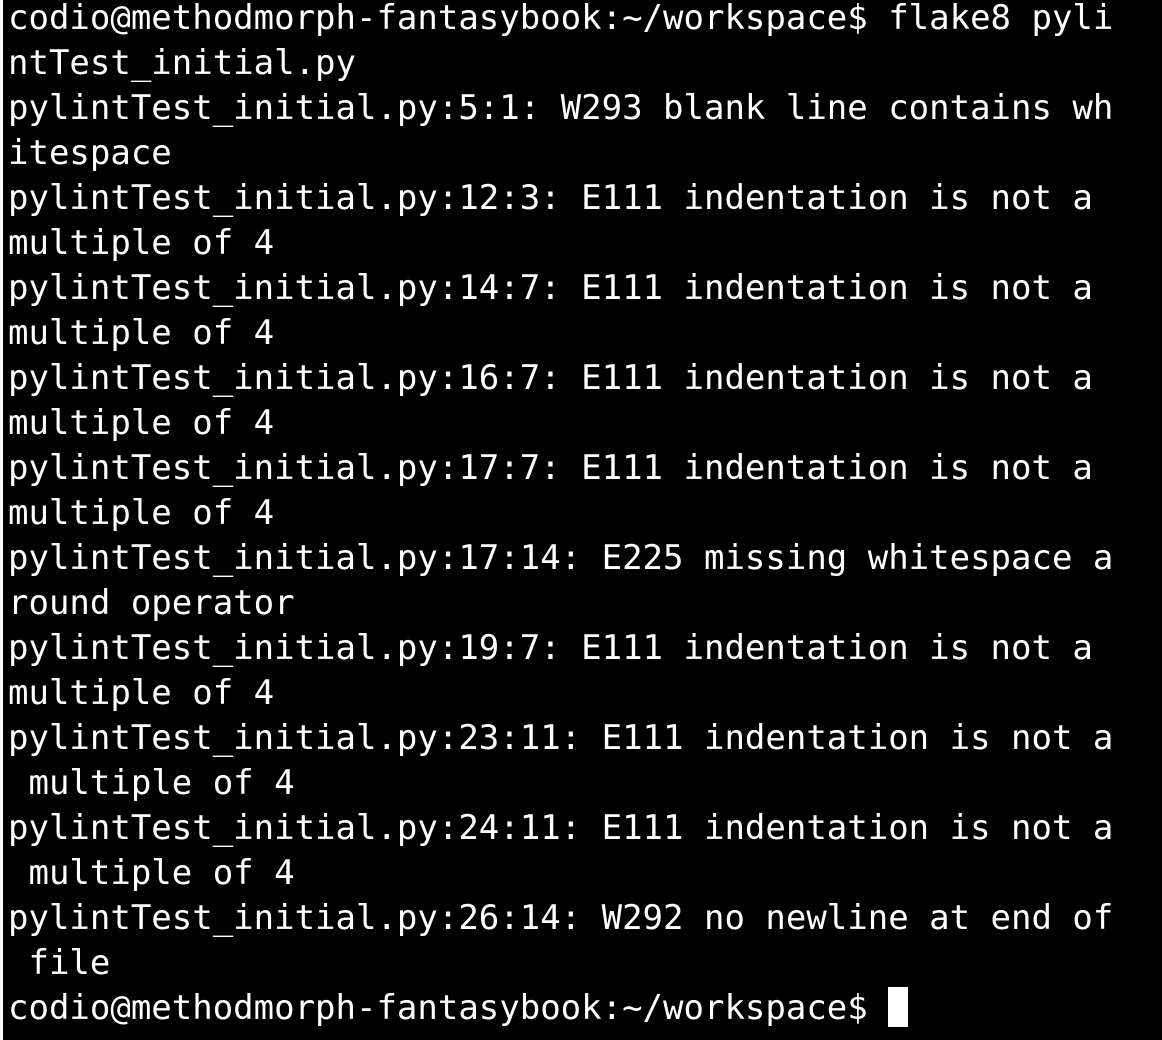 Image resolution: width=1162 pixels, height=1040 pixels. What do you see at coordinates (898, 1007) in the screenshot?
I see `text-cursor` at bounding box center [898, 1007].